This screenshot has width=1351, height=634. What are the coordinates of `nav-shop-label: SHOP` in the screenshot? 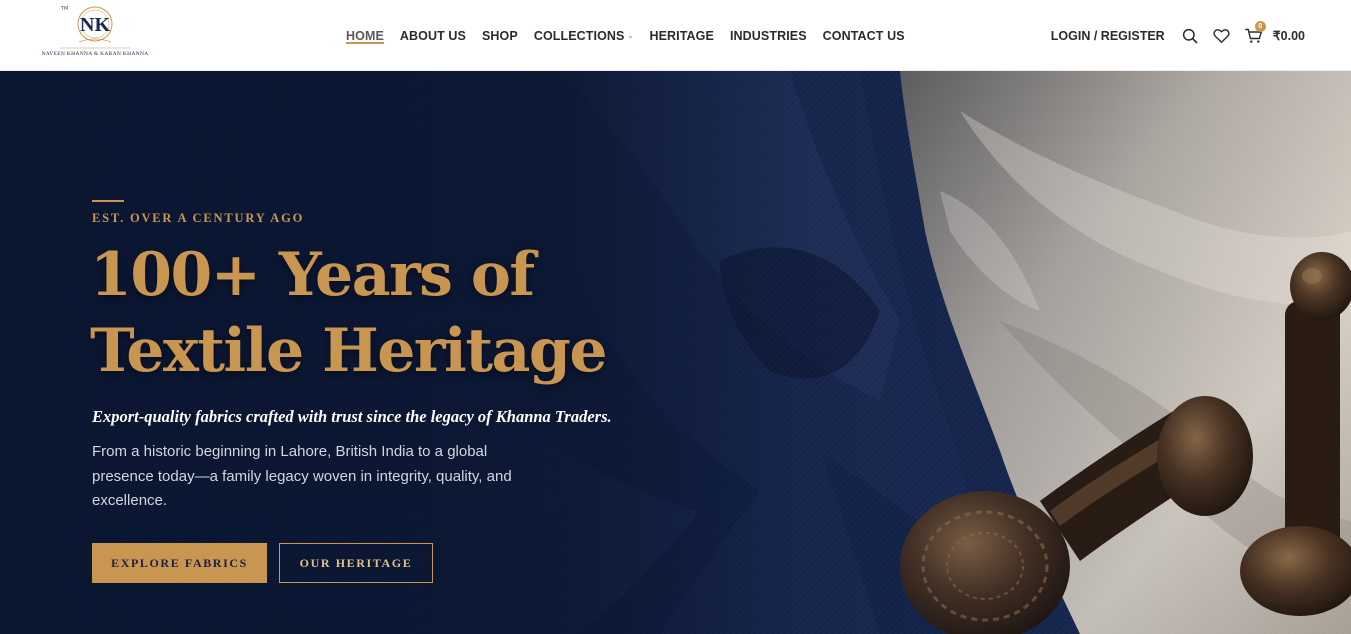 It's located at (499, 35).